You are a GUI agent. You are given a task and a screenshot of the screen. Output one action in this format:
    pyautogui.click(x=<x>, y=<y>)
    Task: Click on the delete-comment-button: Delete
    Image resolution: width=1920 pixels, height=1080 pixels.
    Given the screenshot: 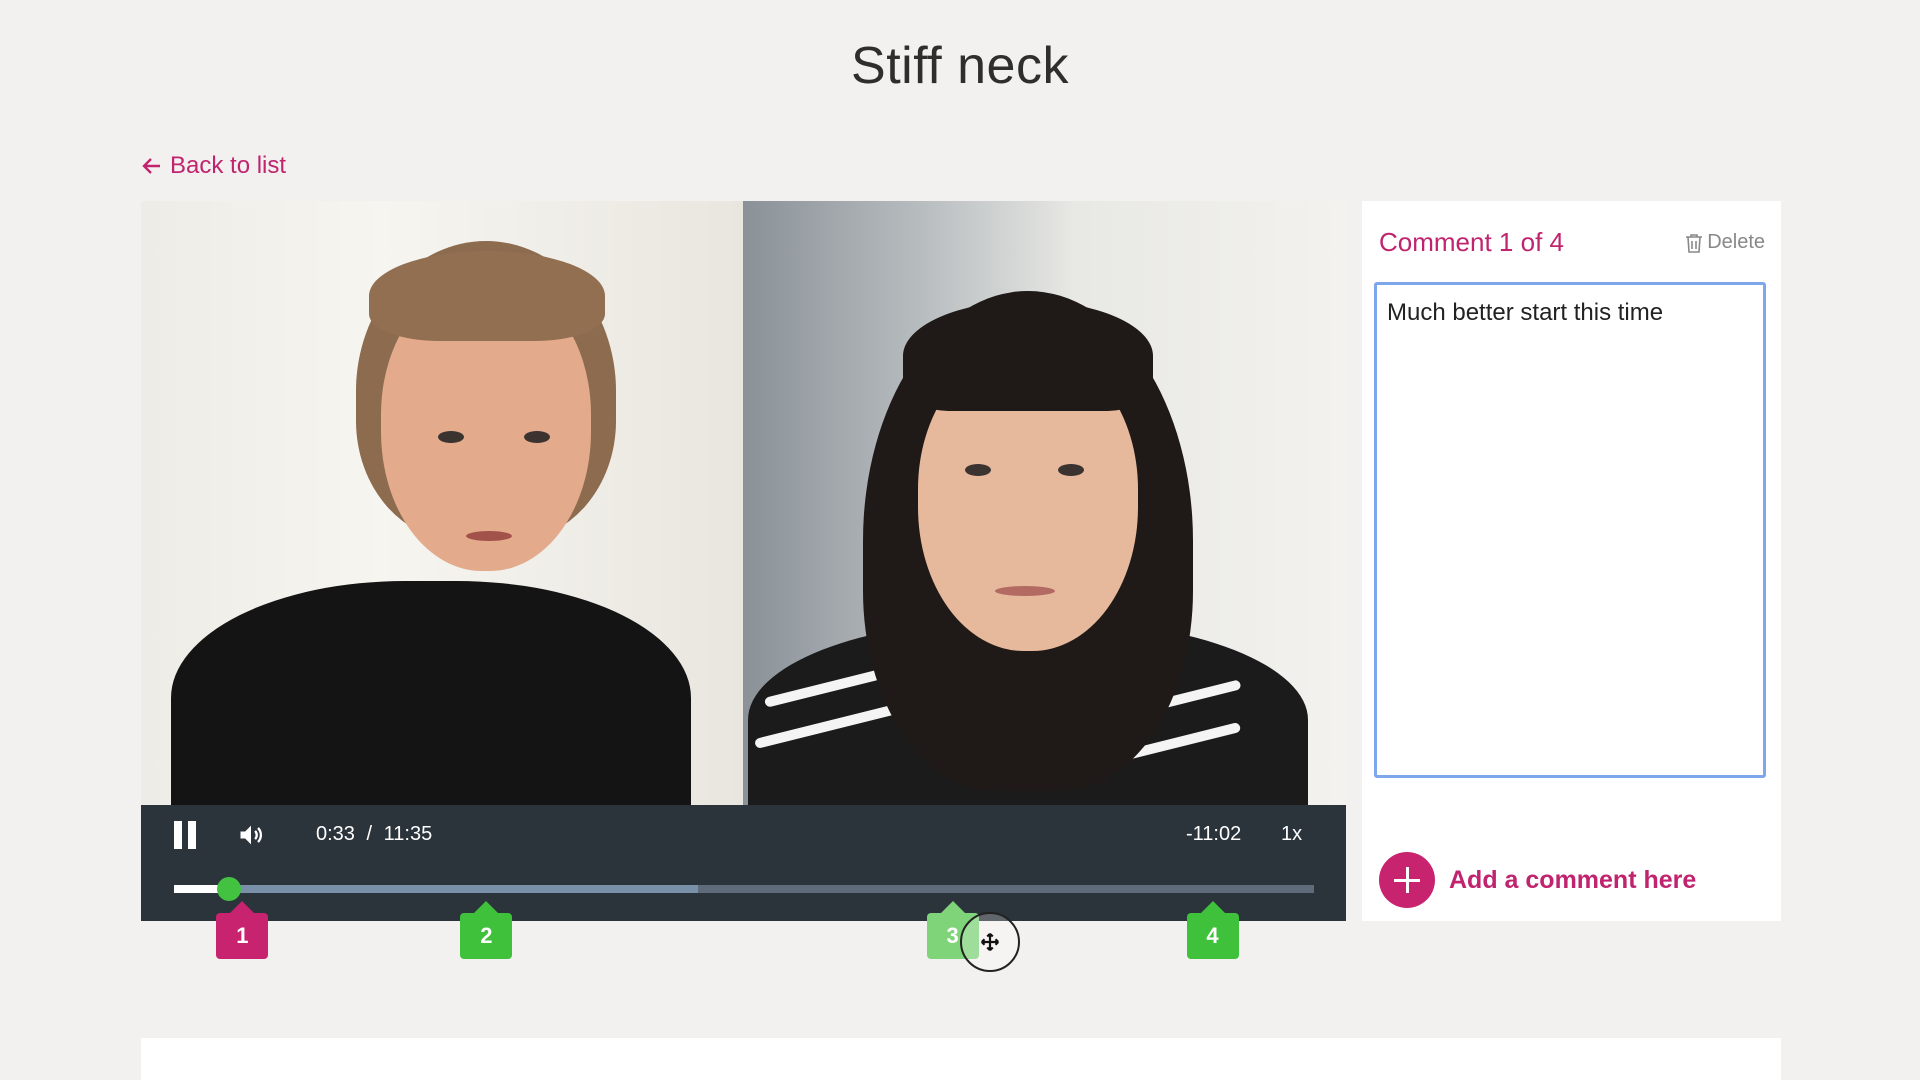 What is the action you would take?
    pyautogui.click(x=1725, y=242)
    